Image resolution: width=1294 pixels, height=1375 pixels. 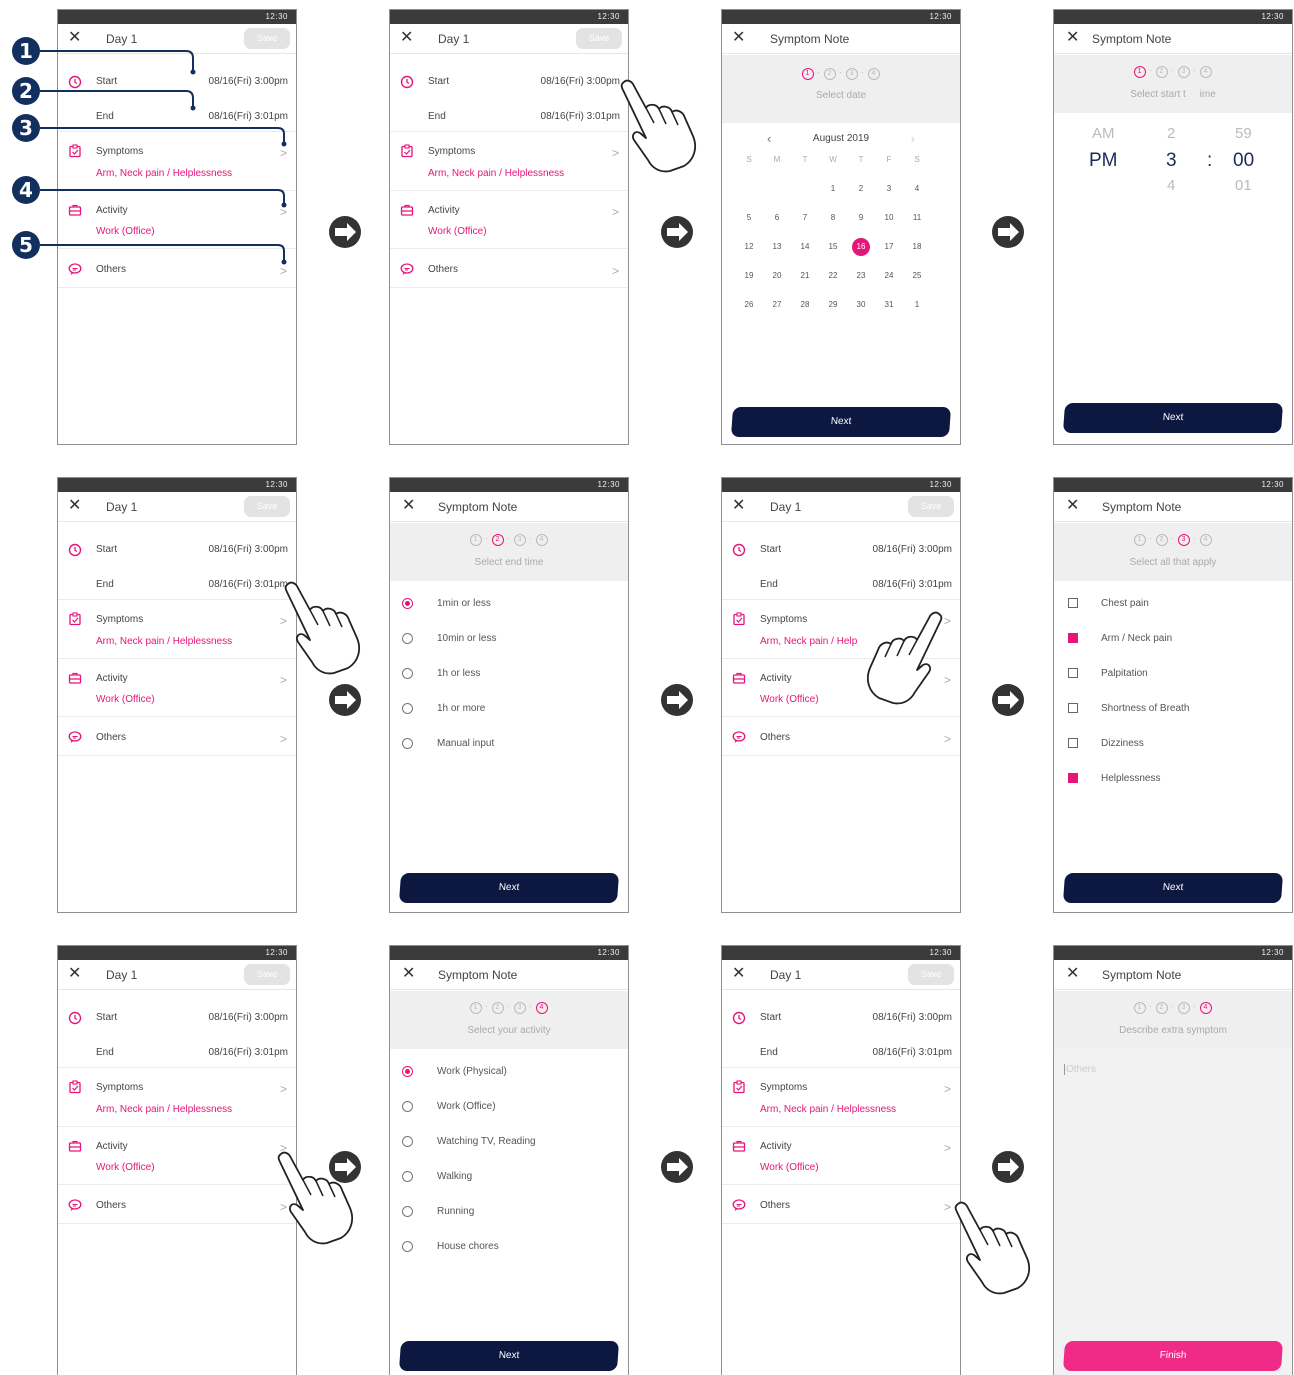 I want to click on calendar-day: 15, so click(x=833, y=247).